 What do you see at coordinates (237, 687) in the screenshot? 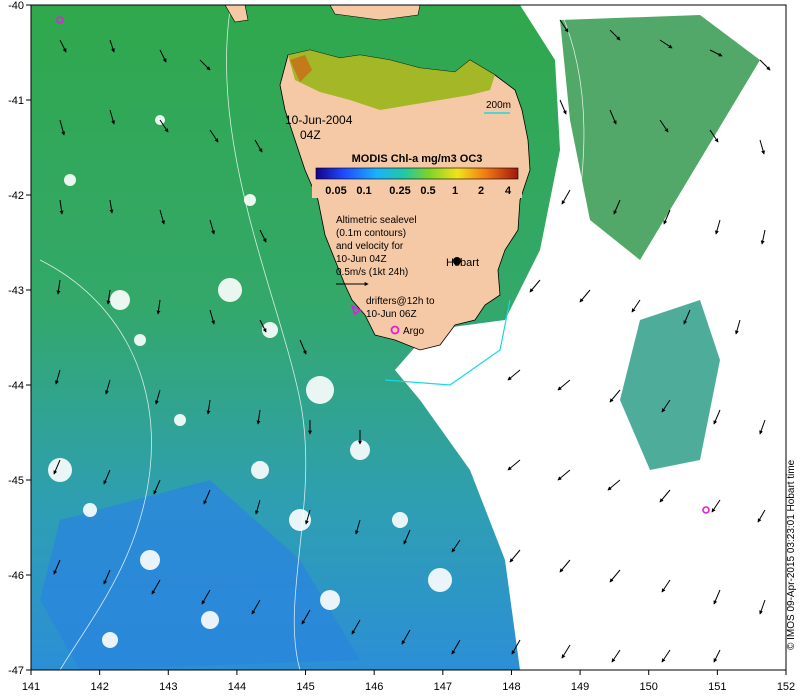
I see `x-tick-label: 144` at bounding box center [237, 687].